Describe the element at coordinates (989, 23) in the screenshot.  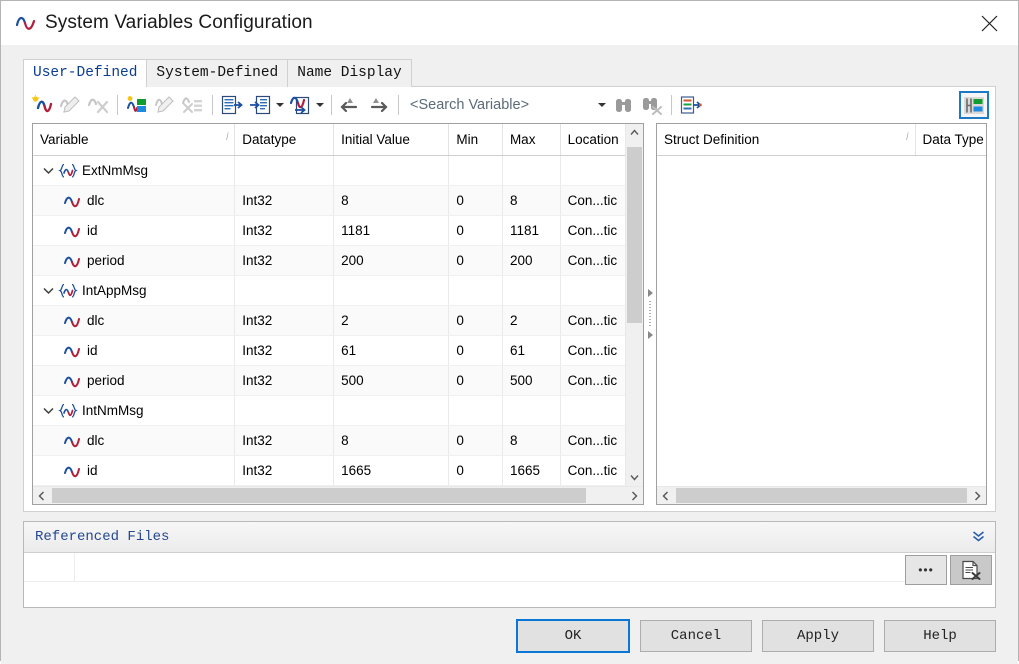
I see `close-button` at that location.